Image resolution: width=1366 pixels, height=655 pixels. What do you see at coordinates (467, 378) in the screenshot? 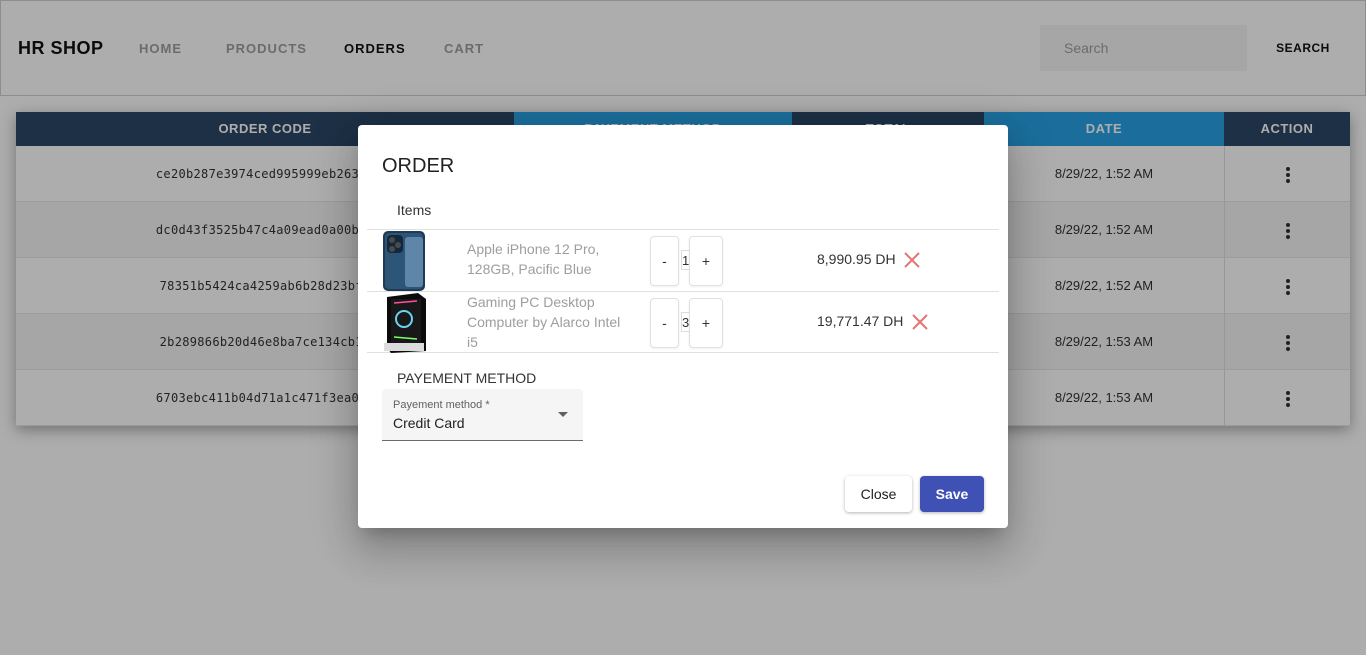
I see `payment-method-label: PAYEMENT METHOD` at bounding box center [467, 378].